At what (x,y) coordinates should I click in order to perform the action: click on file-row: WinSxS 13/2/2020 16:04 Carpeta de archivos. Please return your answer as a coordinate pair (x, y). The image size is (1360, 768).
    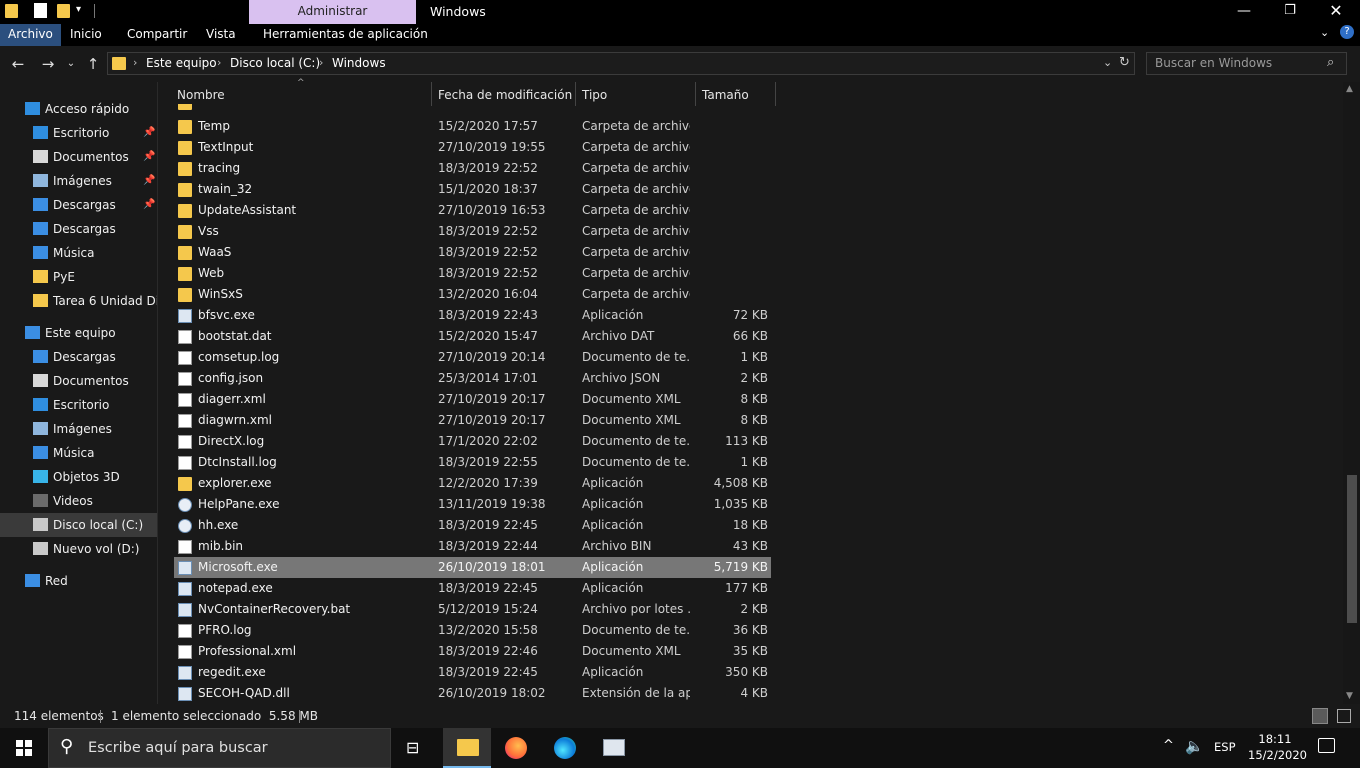
    Looking at the image, I should click on (472, 294).